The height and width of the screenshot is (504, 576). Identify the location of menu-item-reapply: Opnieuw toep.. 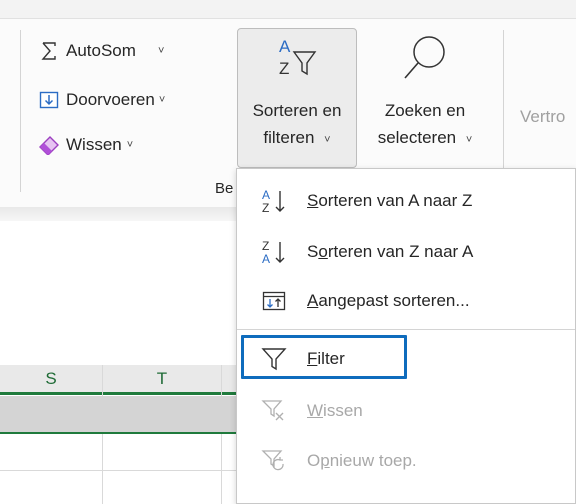
(406, 461).